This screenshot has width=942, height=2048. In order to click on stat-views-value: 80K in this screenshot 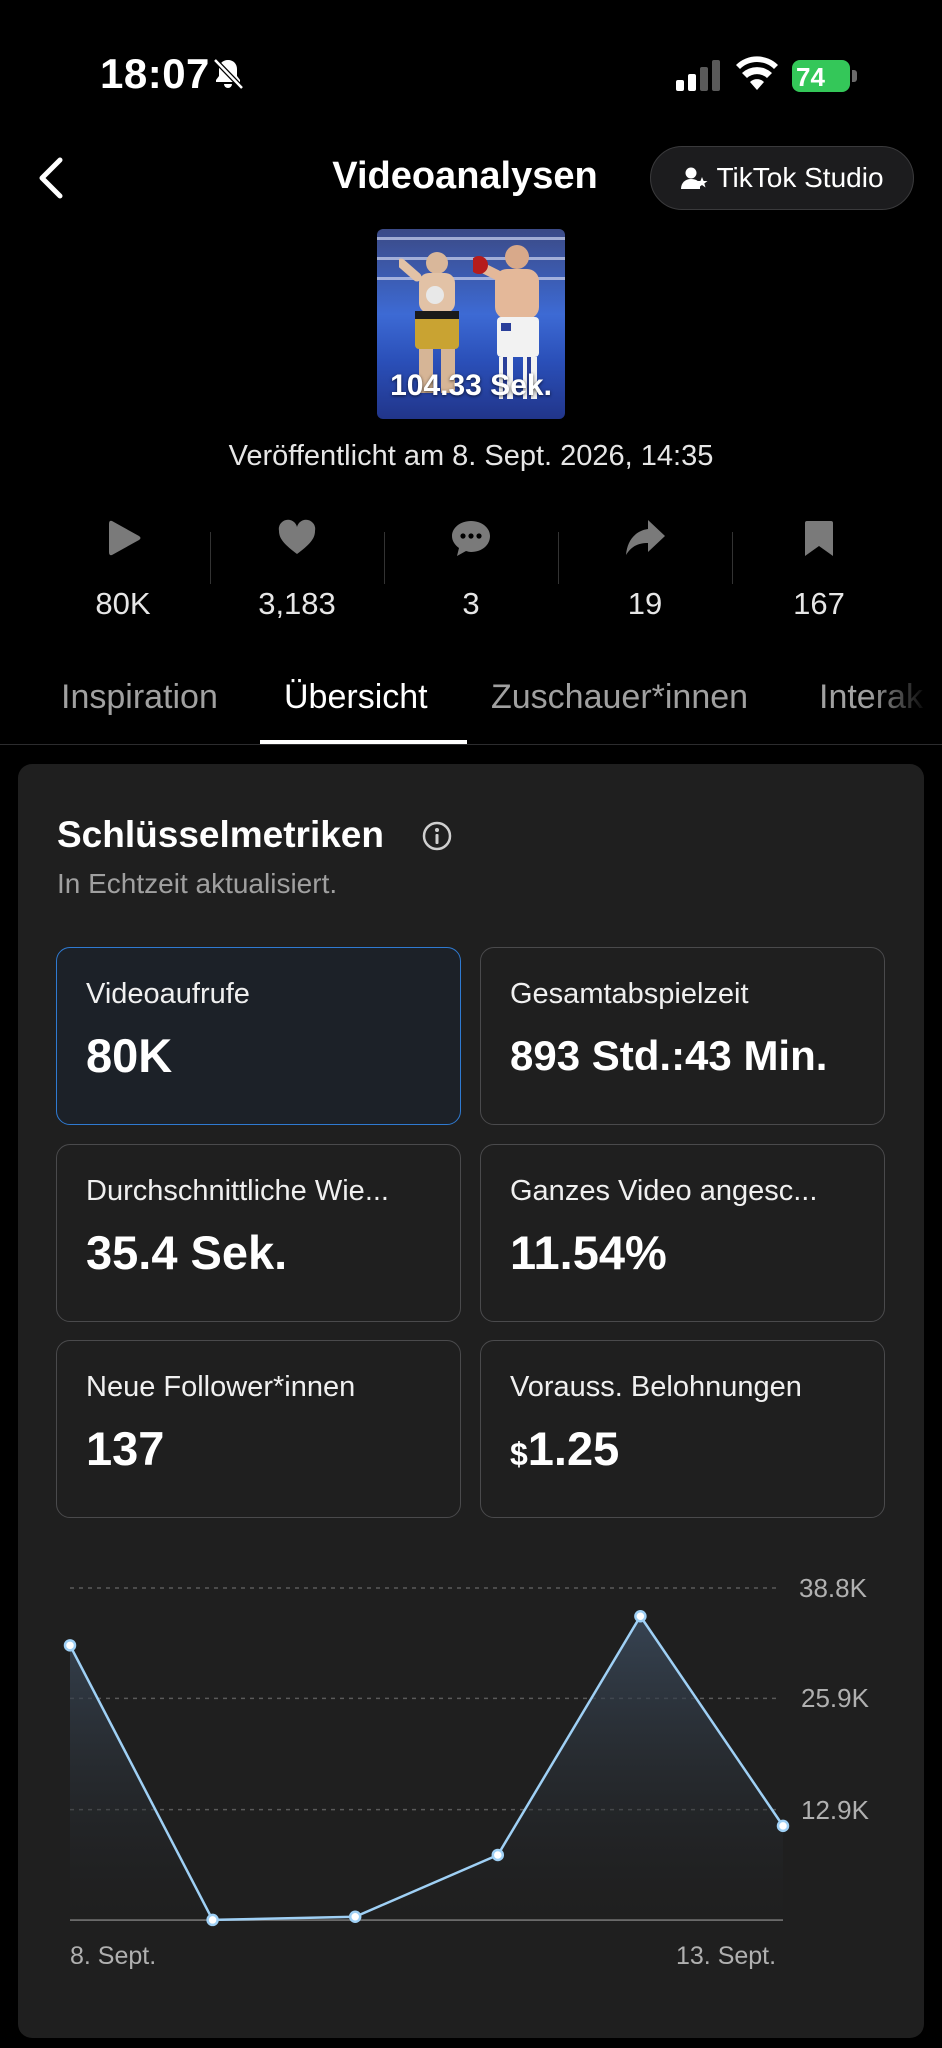, I will do `click(123, 603)`.